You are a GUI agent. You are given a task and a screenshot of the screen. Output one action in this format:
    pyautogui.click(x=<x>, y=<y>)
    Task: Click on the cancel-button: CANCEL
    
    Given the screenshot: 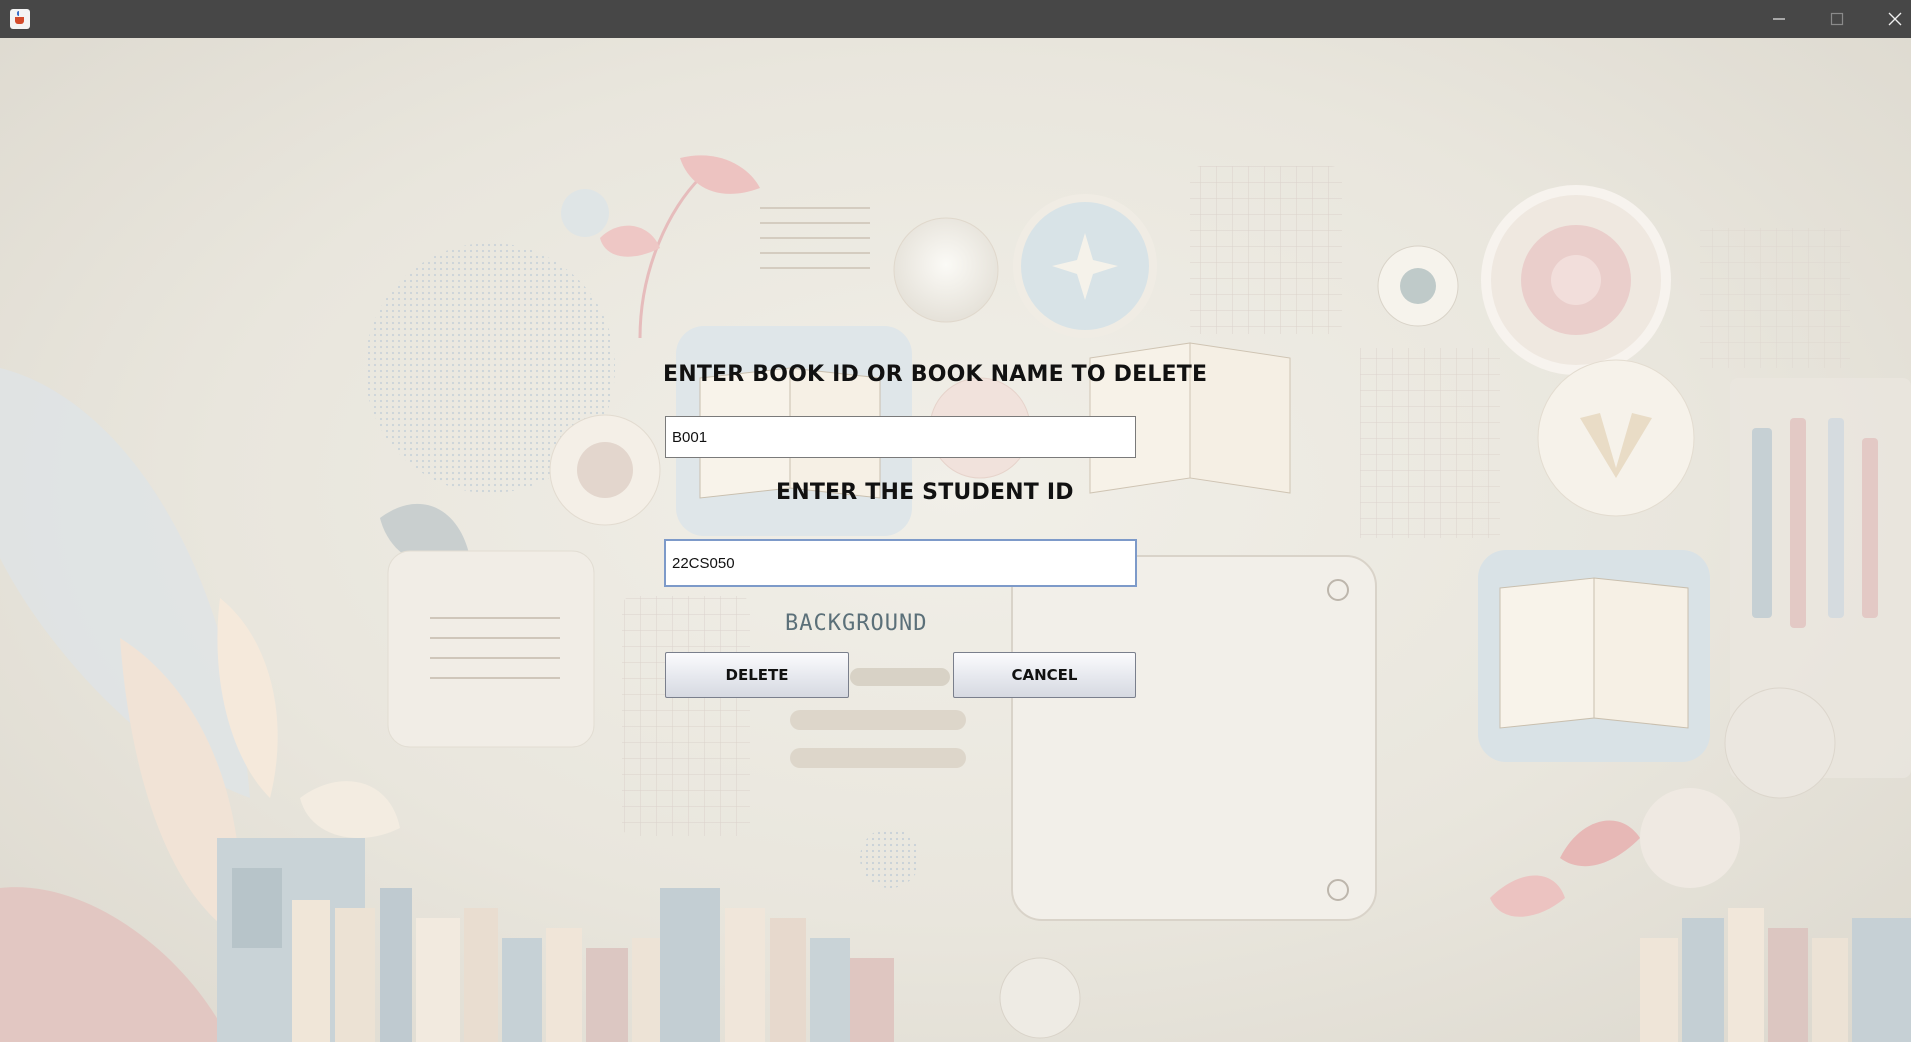 What is the action you would take?
    pyautogui.click(x=1044, y=675)
    